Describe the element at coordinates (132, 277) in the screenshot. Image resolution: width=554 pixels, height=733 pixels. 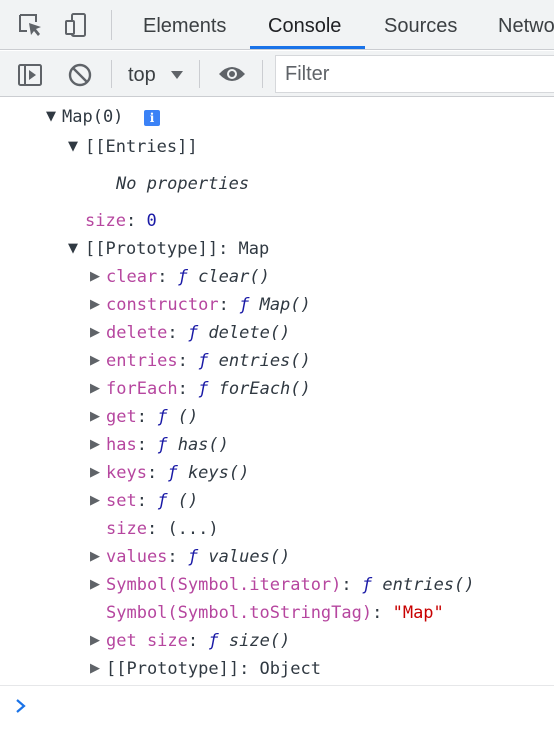
I see `property-key: clear` at that location.